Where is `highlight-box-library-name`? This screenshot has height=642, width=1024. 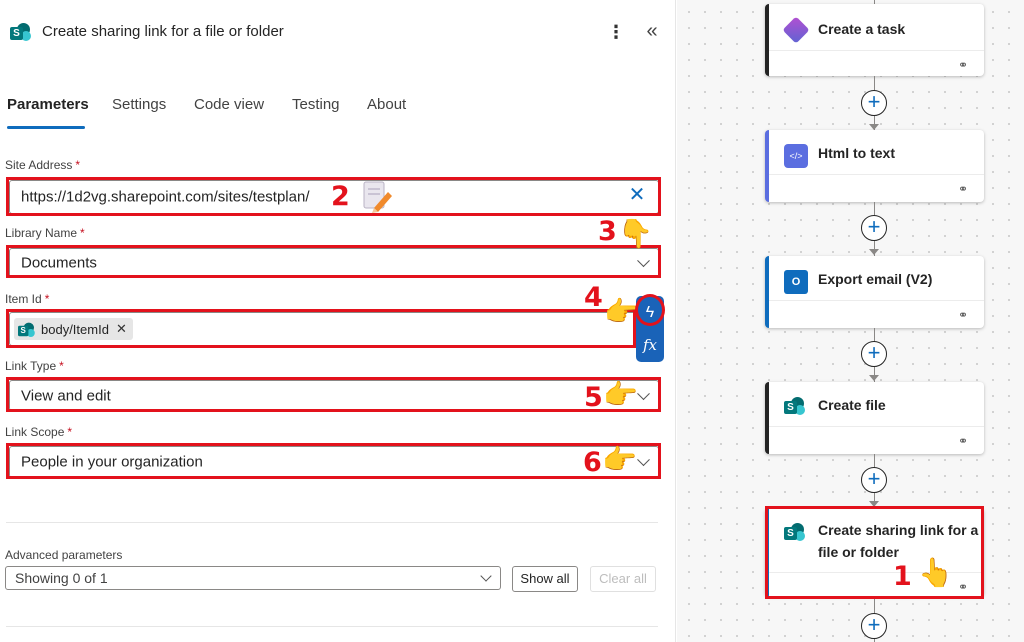
highlight-box-library-name is located at coordinates (333, 261).